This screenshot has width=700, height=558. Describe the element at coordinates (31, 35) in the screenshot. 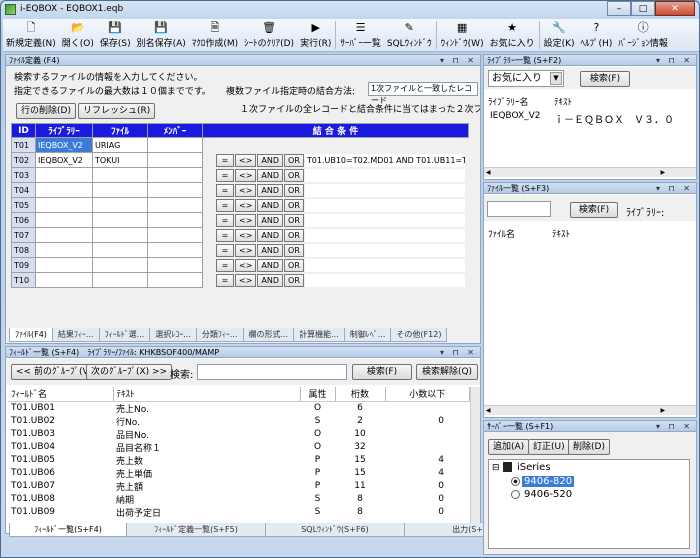

I see `new-def-button: 🗋 新規定義(N)` at that location.